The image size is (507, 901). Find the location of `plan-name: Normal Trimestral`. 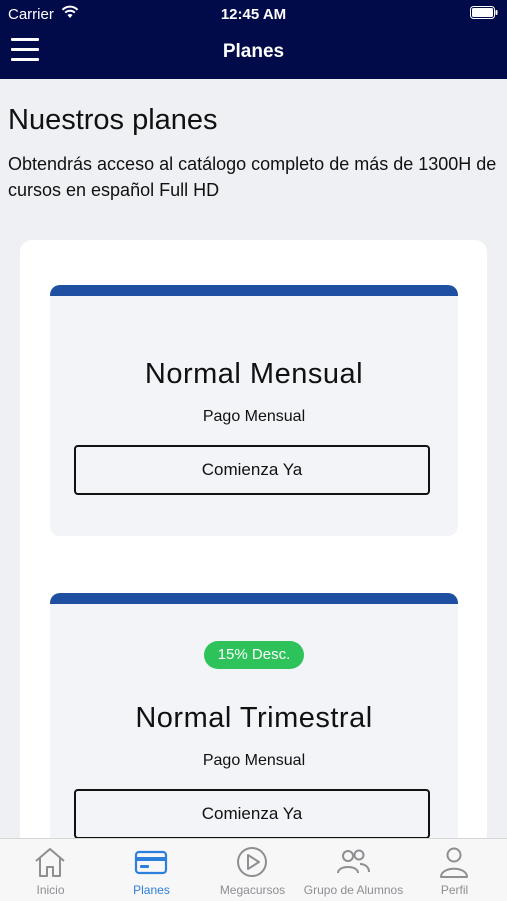

plan-name: Normal Trimestral is located at coordinates (254, 718).